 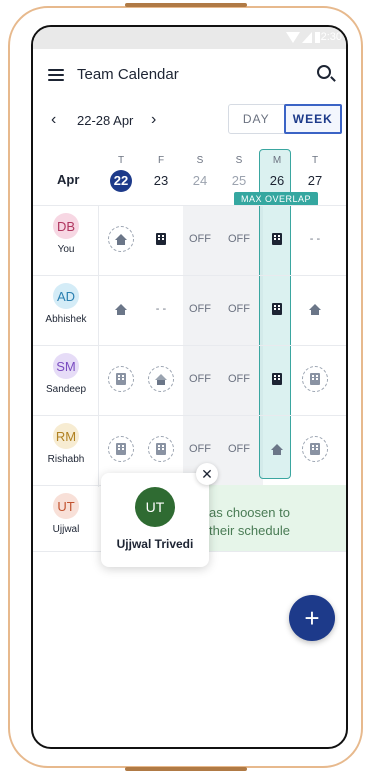 I want to click on day-header: T 27, so click(x=315, y=173).